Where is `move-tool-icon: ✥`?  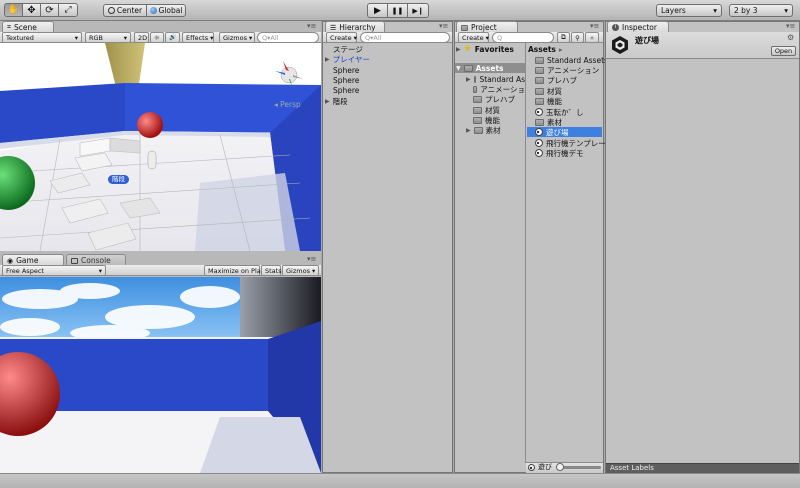 move-tool-icon: ✥ is located at coordinates (31, 10).